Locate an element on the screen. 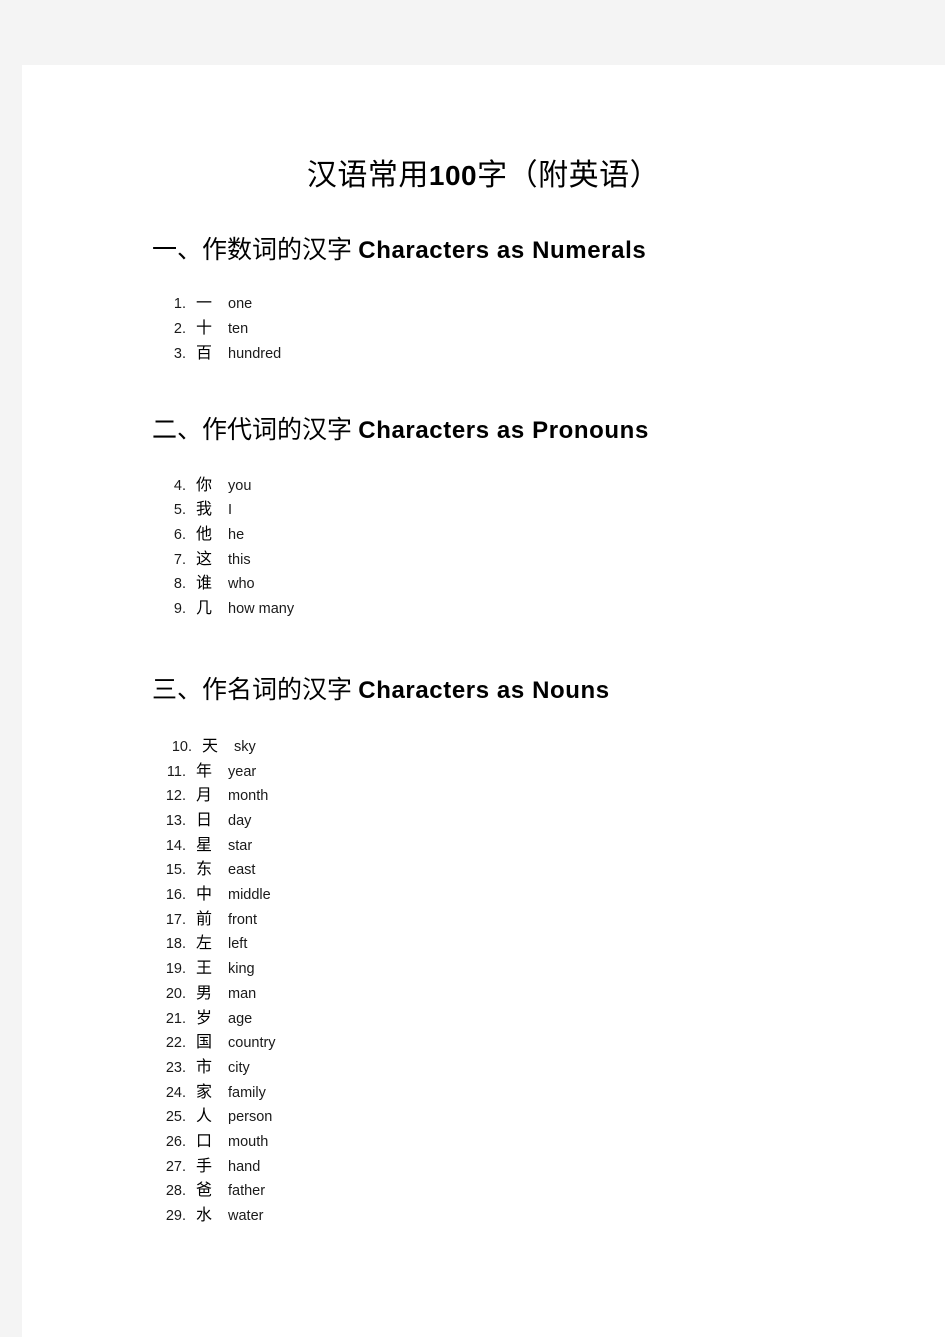  list-item-character: 年 is located at coordinates (204, 770).